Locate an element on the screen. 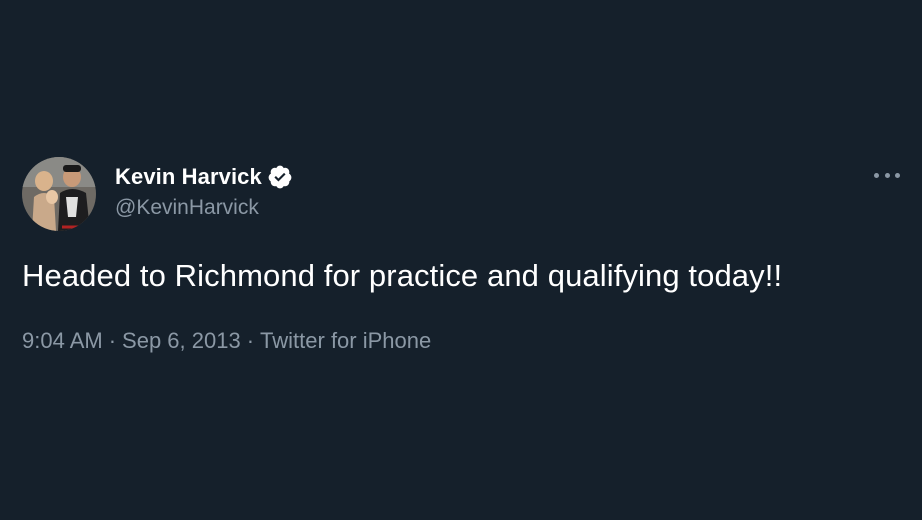 This screenshot has height=520, width=922. more-options-icon is located at coordinates (887, 175).